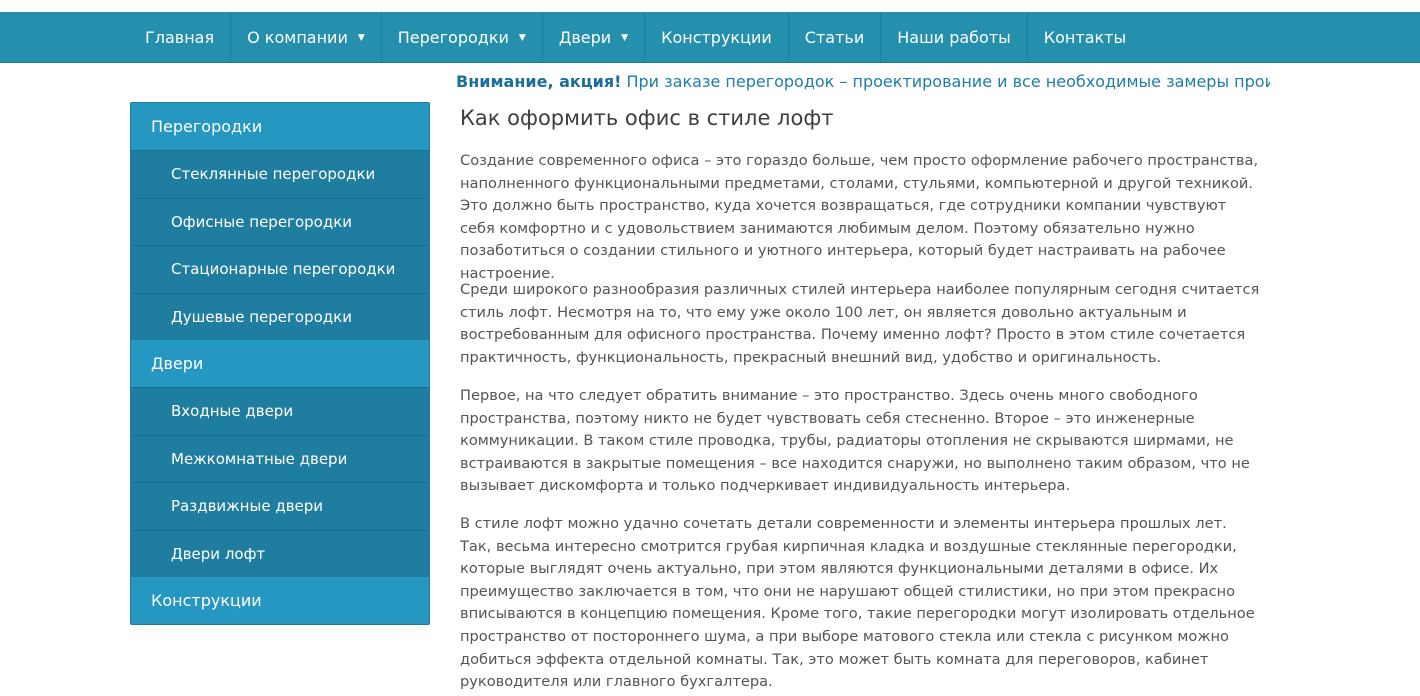  Describe the element at coordinates (710, 6) in the screenshot. I see `top-strip` at that location.